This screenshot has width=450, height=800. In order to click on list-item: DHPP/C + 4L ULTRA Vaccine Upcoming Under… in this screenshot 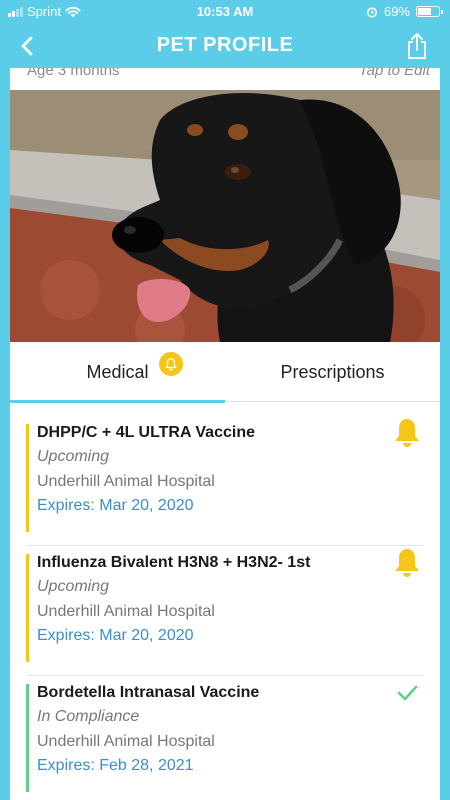, I will do `click(225, 481)`.